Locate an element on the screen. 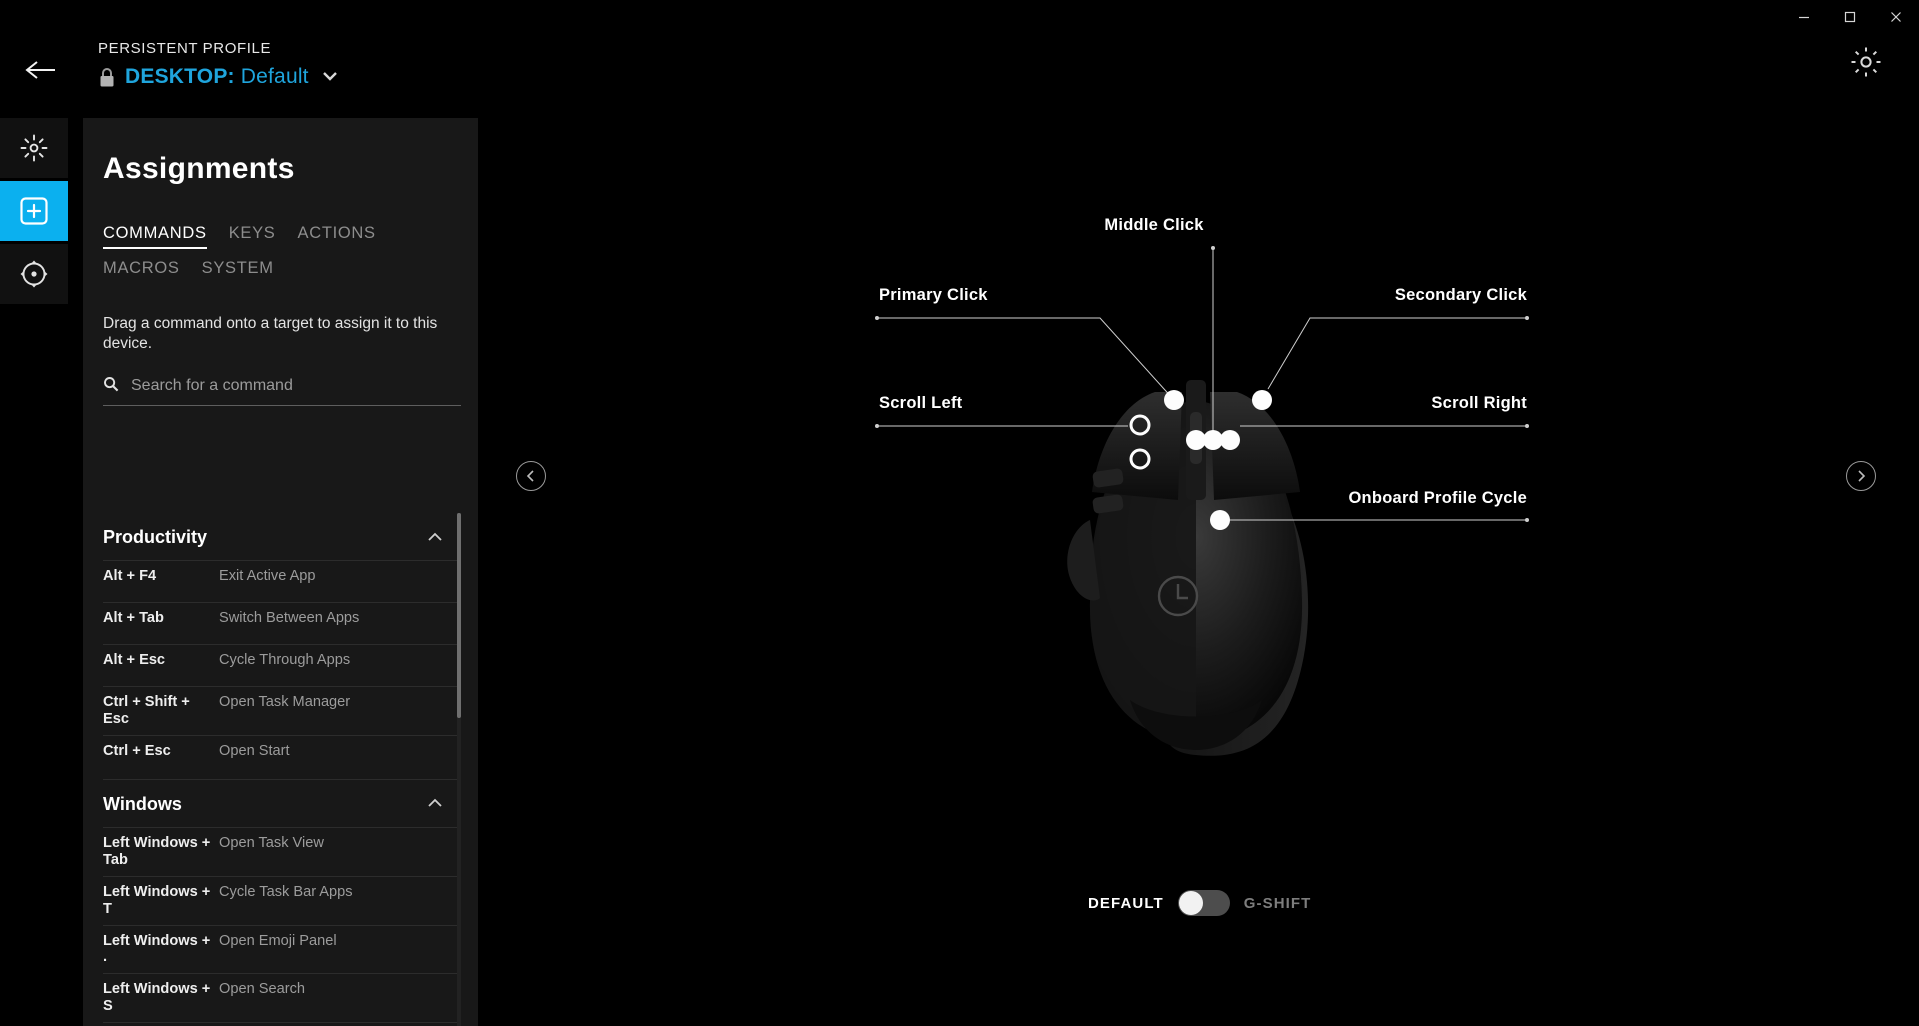 This screenshot has width=1919, height=1026. target-onboard-profile-cycle is located at coordinates (1220, 520).